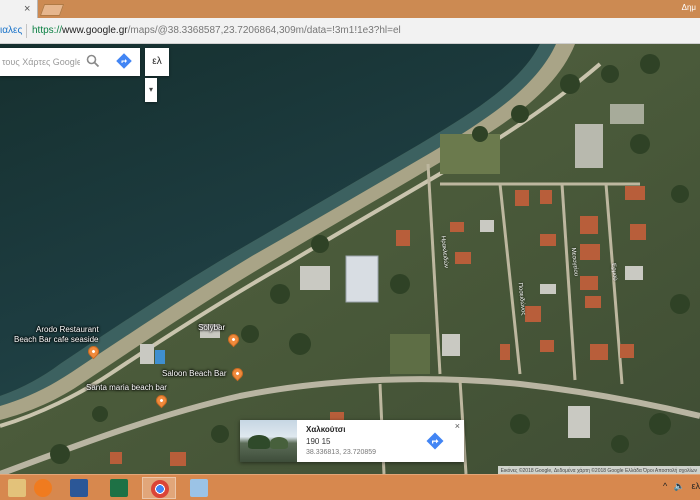  I want to click on chrome-icon, so click(160, 489).